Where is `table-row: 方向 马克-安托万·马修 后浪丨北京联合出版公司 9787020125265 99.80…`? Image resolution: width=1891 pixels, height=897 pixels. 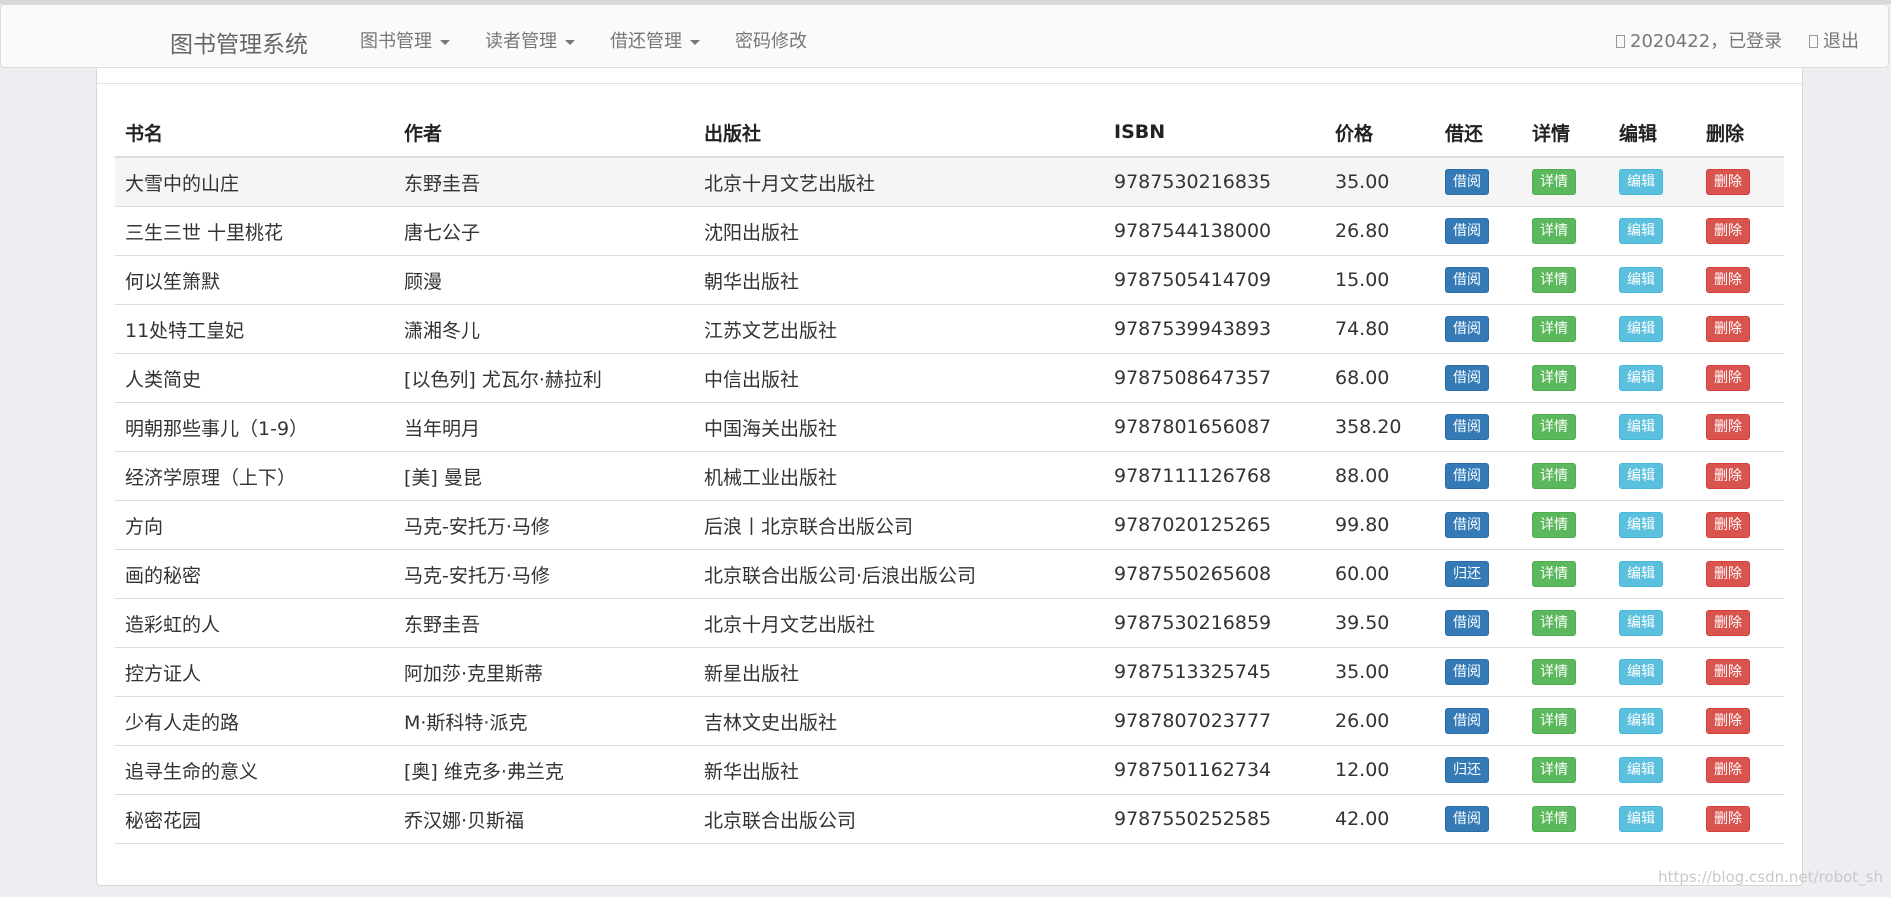
table-row: 方向 马克-安托万·马修 后浪丨北京联合出版公司 9787020125265 99.80… is located at coordinates (949, 525).